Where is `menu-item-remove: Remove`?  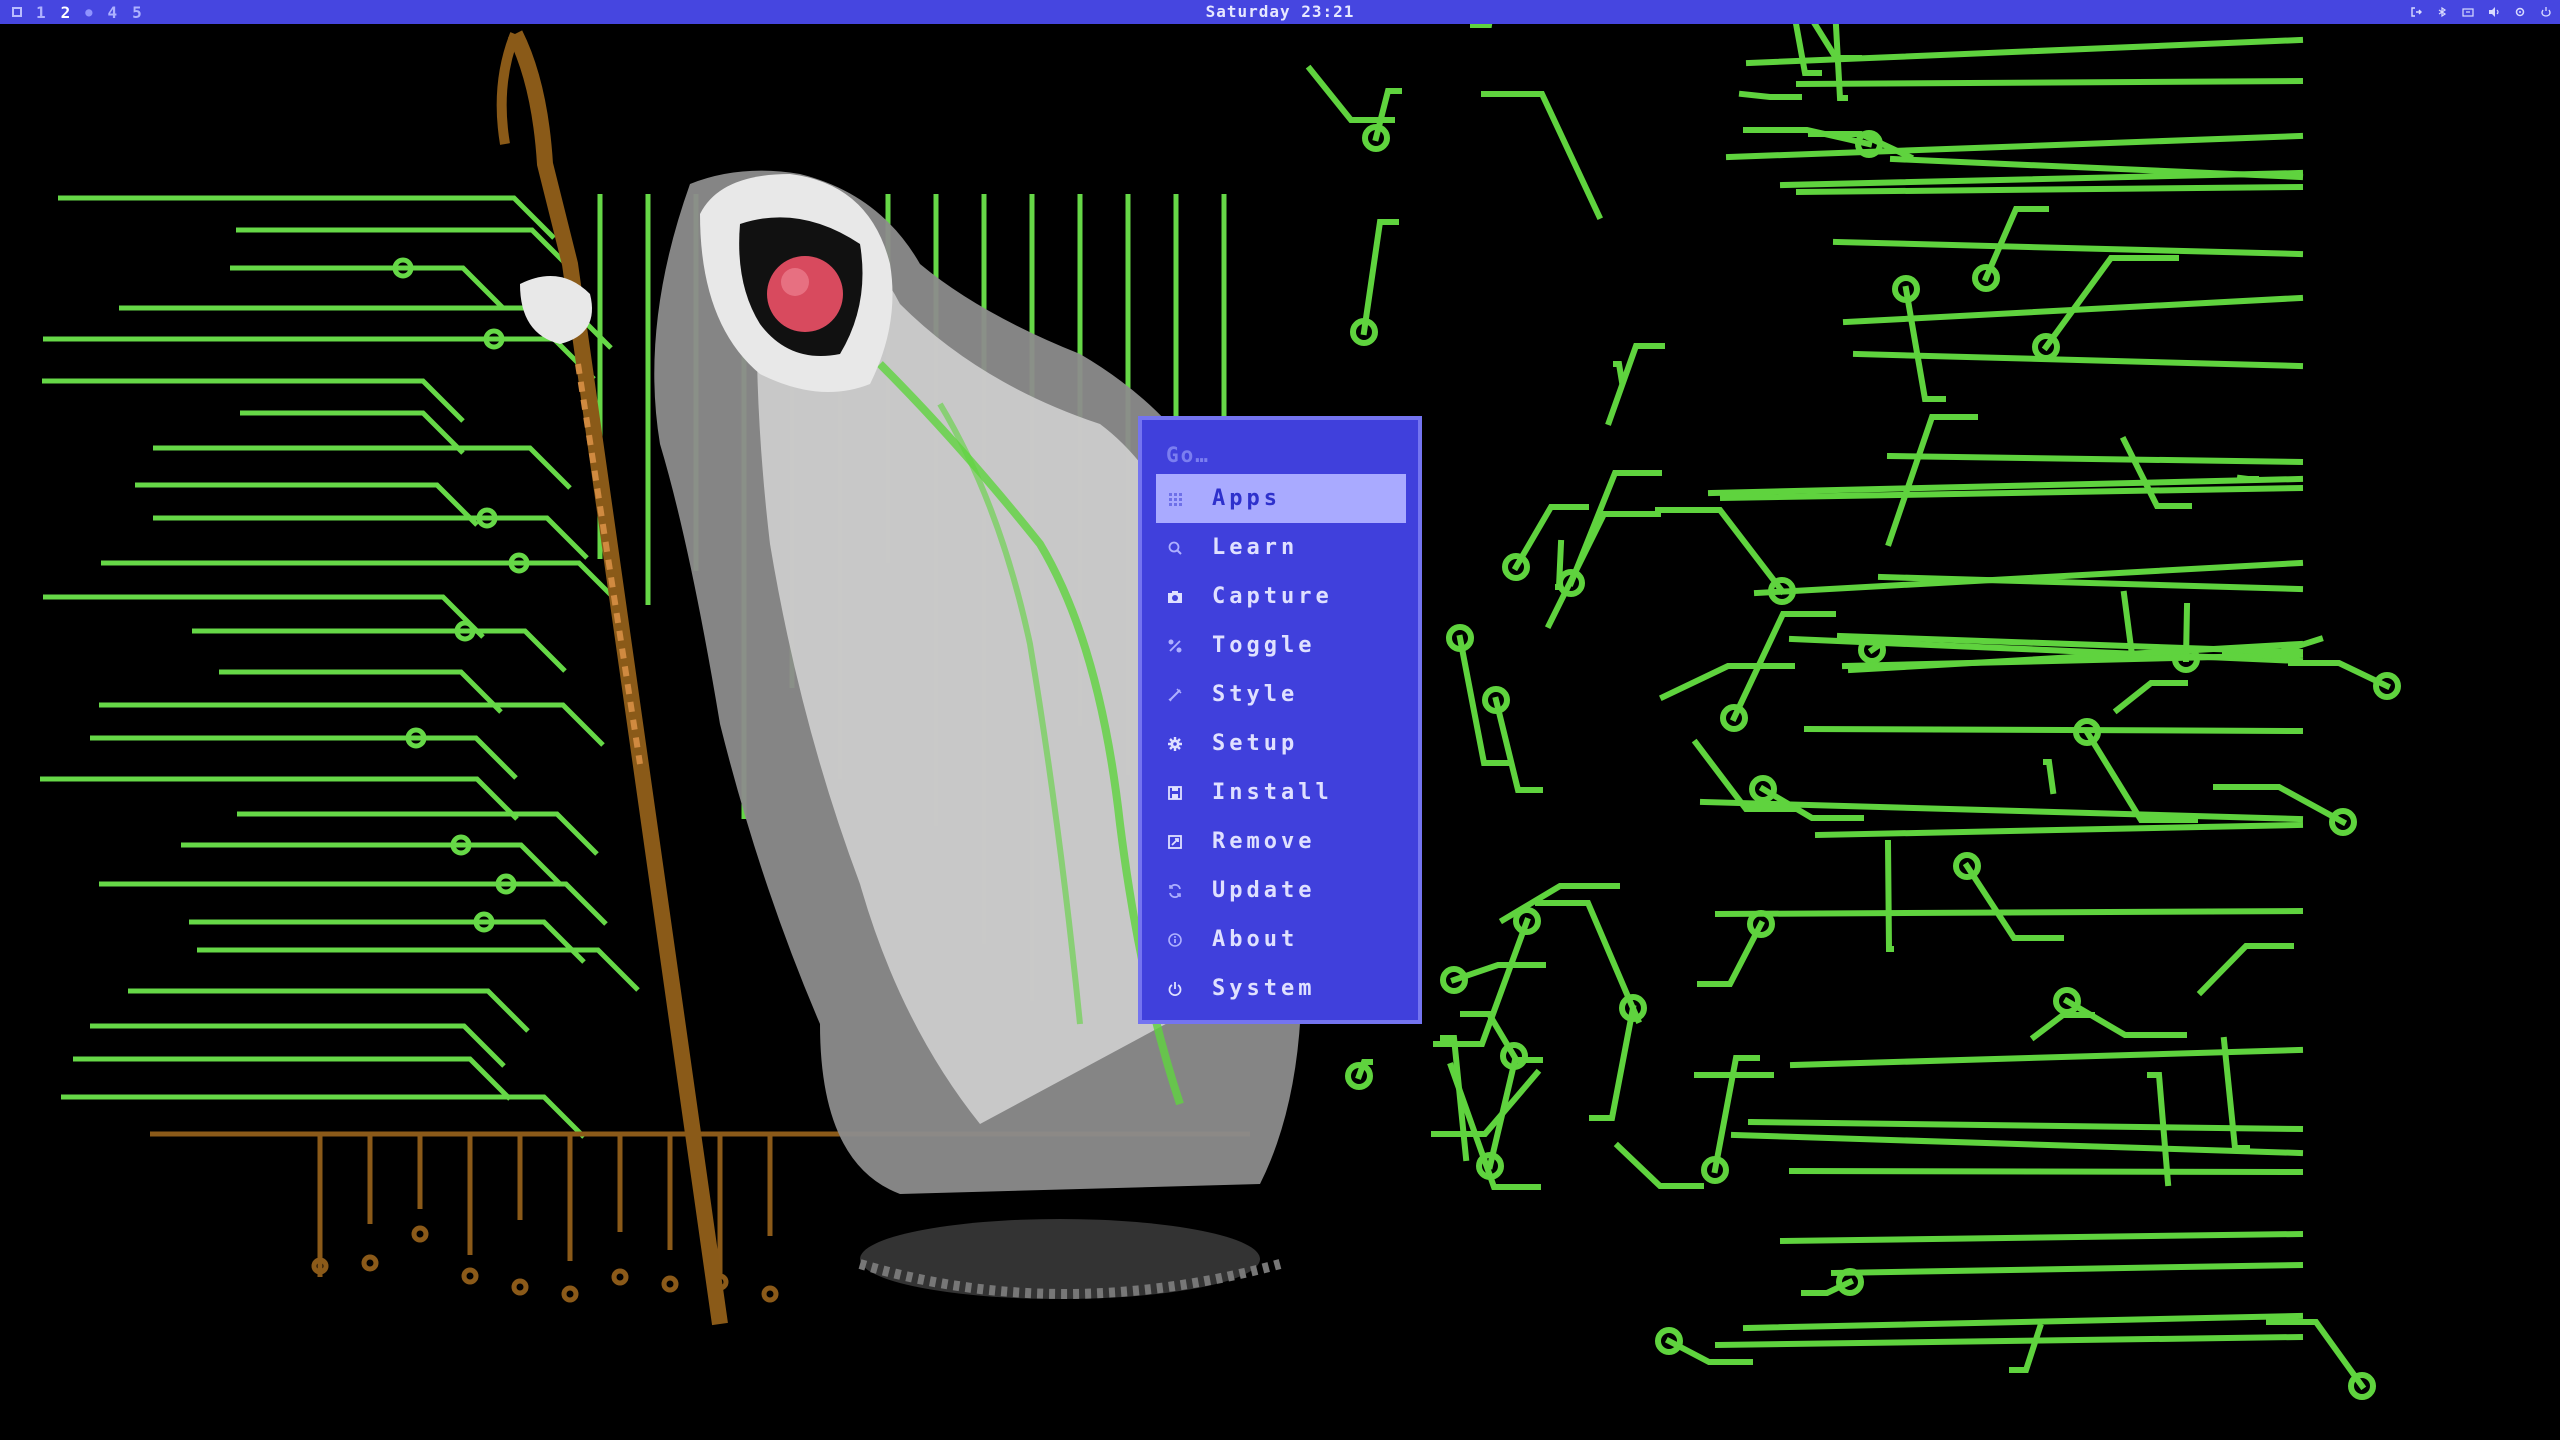 menu-item-remove: Remove is located at coordinates (1281, 841).